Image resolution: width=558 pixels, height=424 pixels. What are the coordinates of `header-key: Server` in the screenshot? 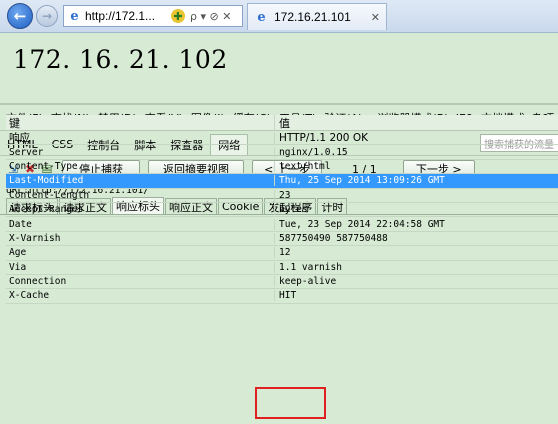 It's located at (26, 152).